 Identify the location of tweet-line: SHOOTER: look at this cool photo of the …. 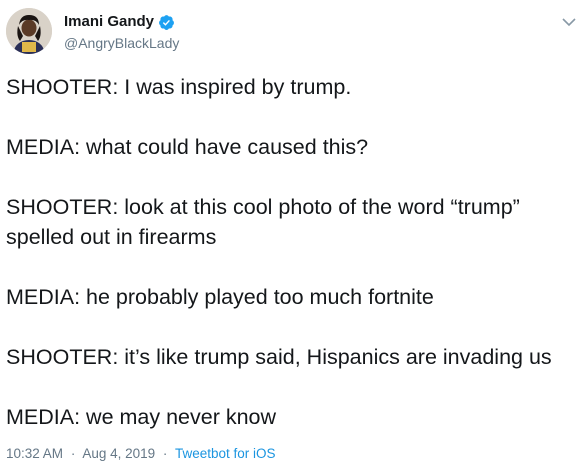
(263, 207).